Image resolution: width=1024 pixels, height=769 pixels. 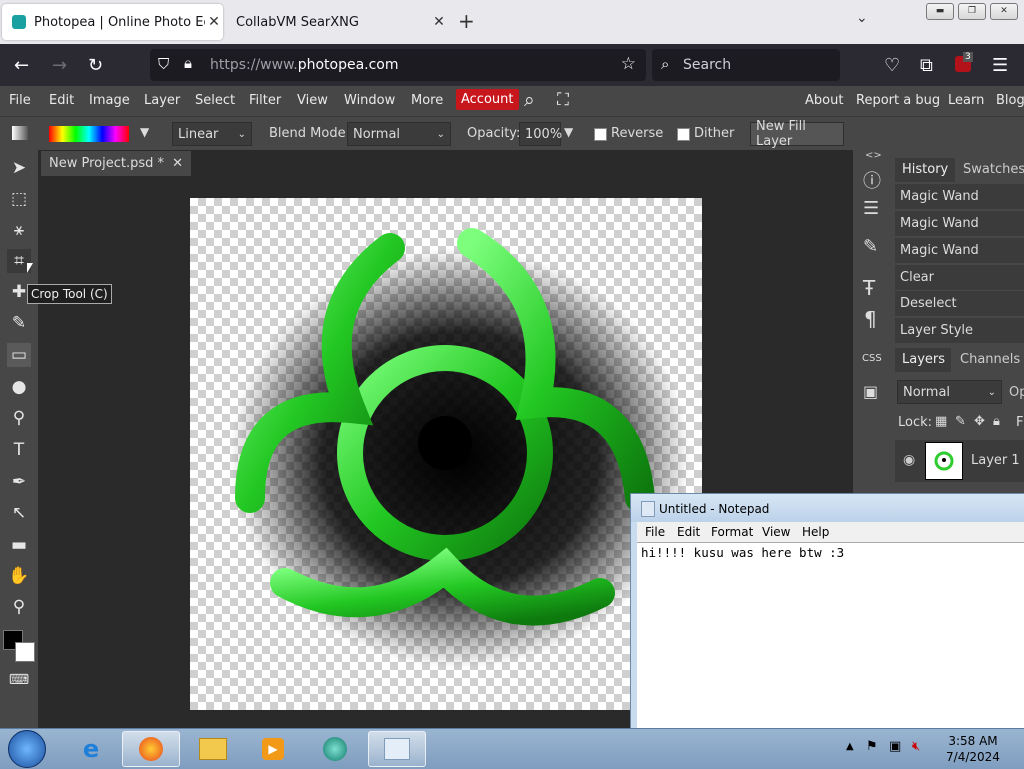 What do you see at coordinates (151, 749) in the screenshot?
I see `firefox-icon` at bounding box center [151, 749].